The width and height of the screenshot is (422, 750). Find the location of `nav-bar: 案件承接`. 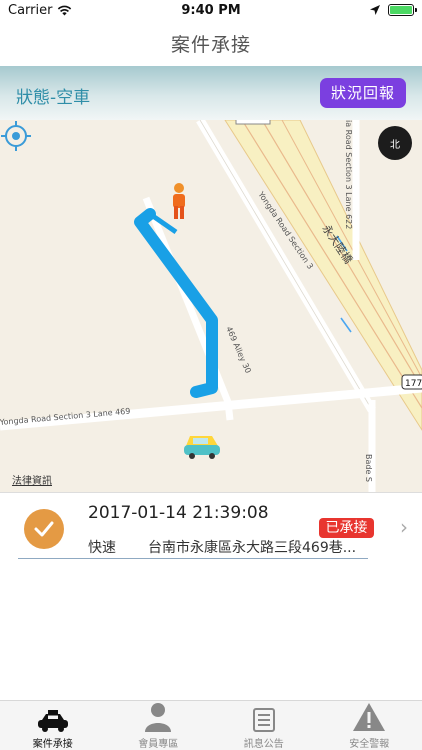

nav-bar: 案件承接 is located at coordinates (211, 44).